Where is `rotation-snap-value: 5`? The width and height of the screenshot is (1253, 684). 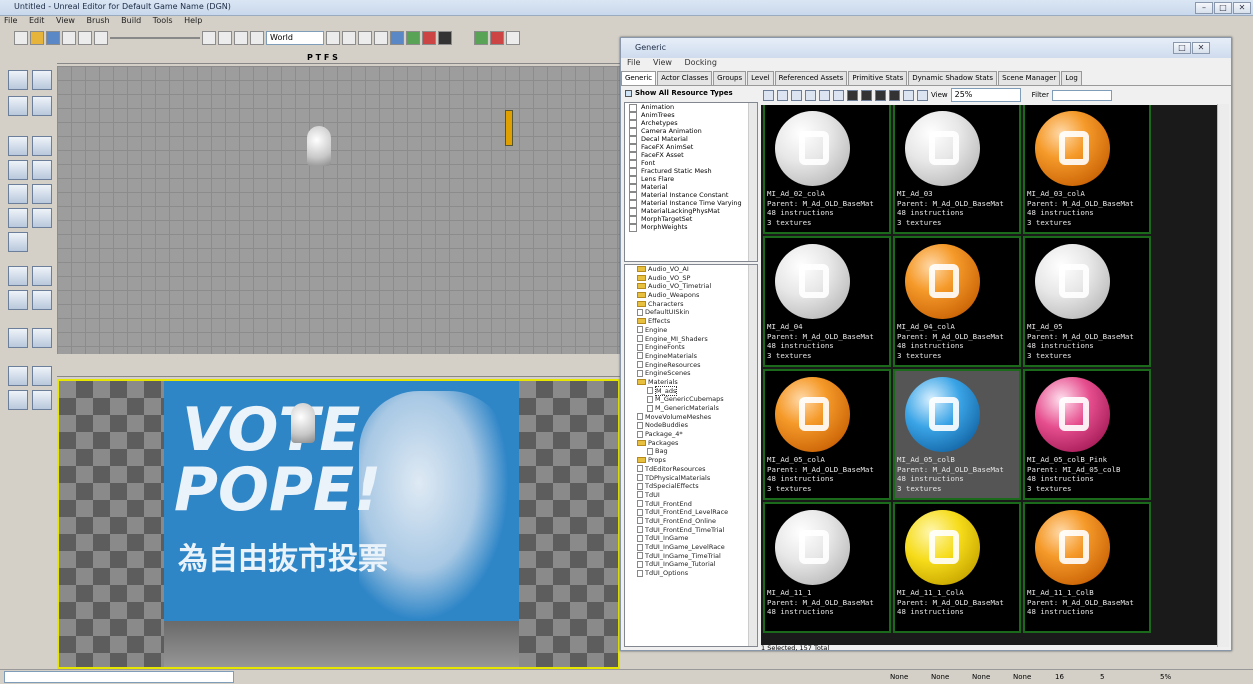 rotation-snap-value: 5 is located at coordinates (1102, 677).